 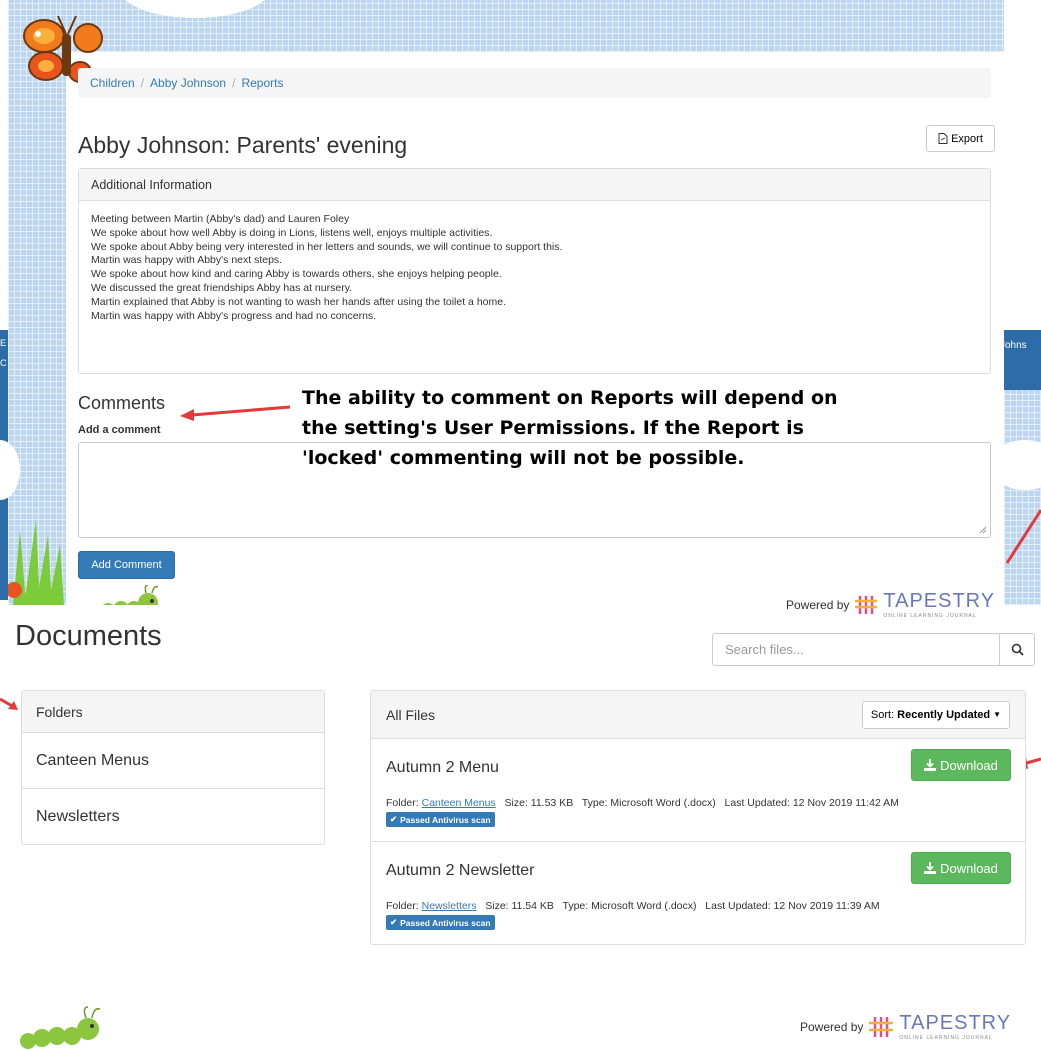 What do you see at coordinates (449, 906) in the screenshot?
I see `file-folder-link: Newsletters` at bounding box center [449, 906].